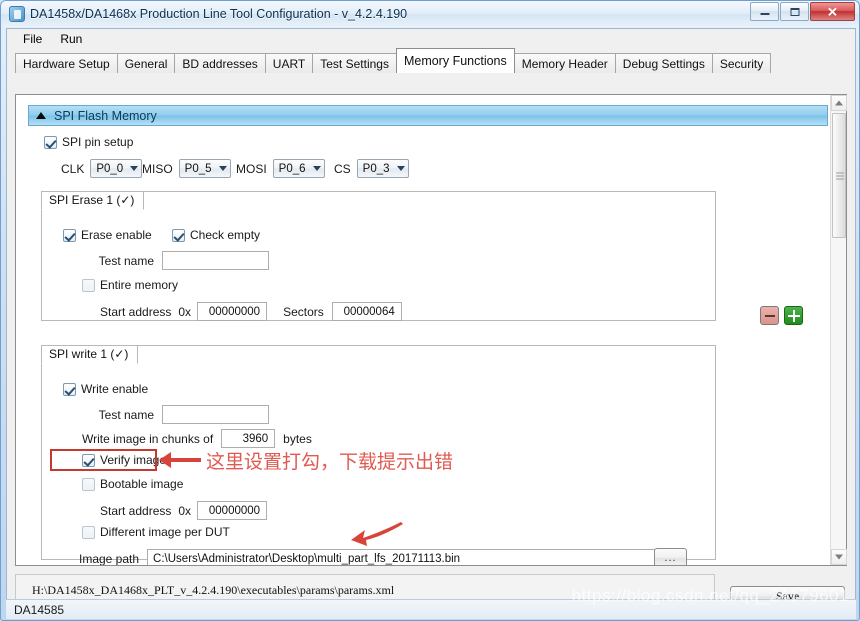 The height and width of the screenshot is (621, 860). Describe the element at coordinates (88, 532) in the screenshot. I see `different-image-checkbox` at that location.